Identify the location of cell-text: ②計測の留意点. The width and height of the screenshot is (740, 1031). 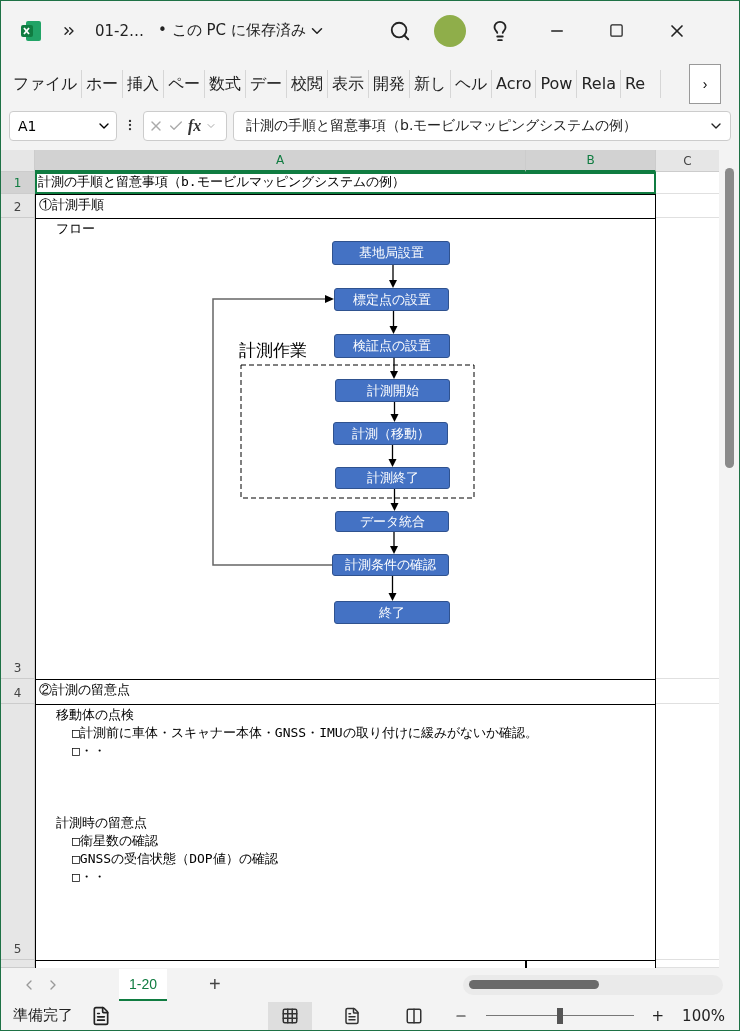
(84, 690).